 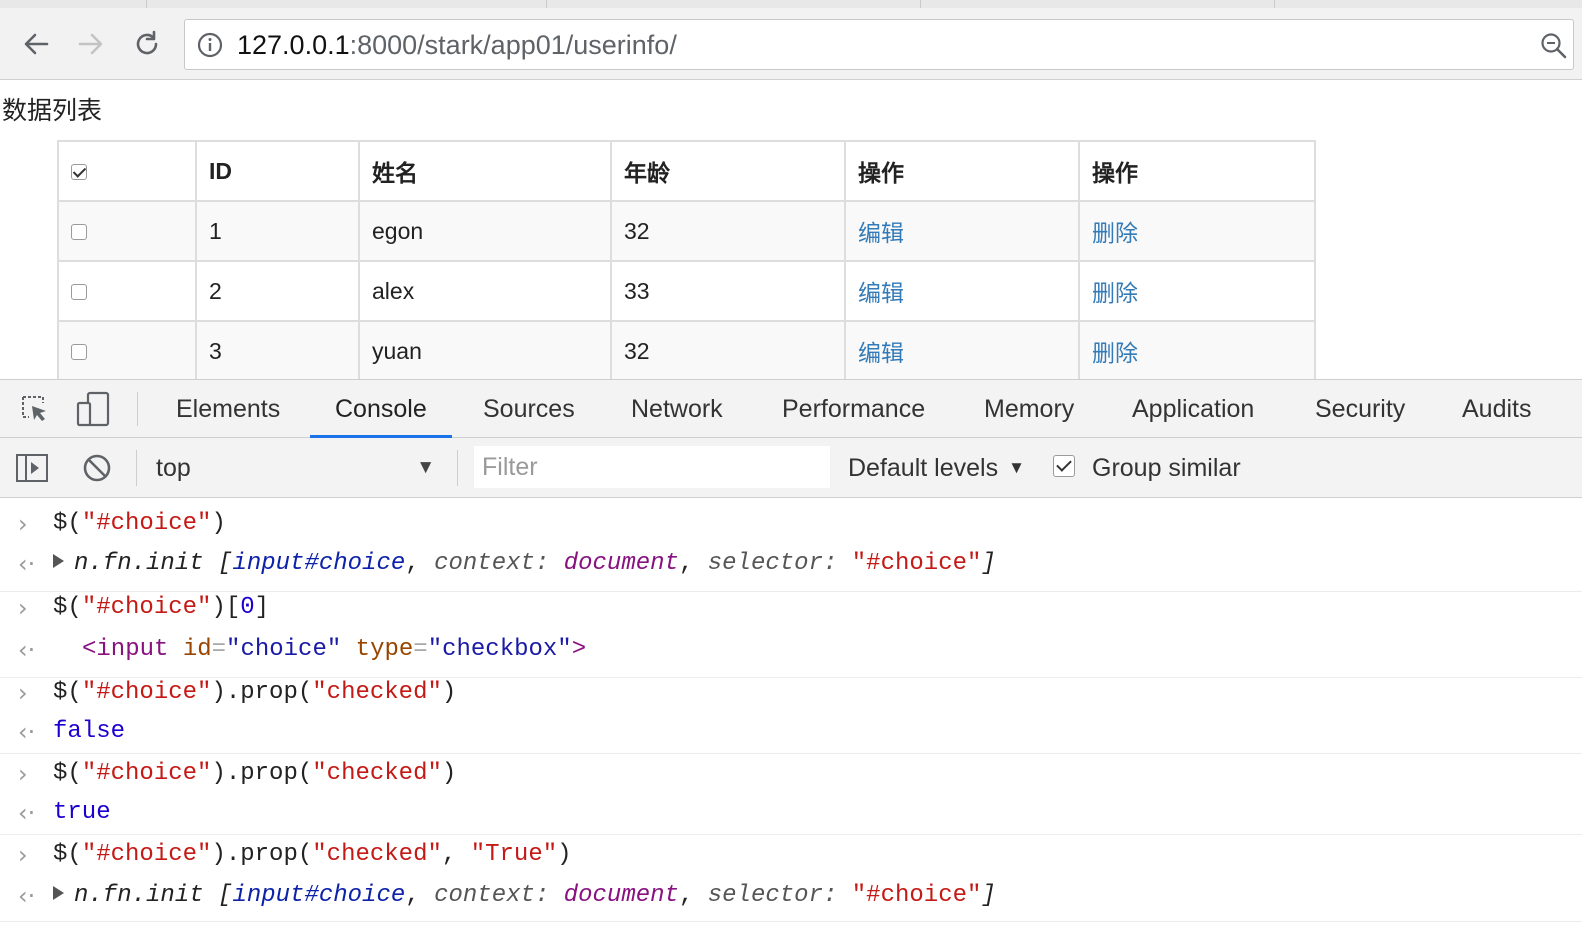 I want to click on table-row: 1 egon 32 编辑 删除, so click(x=686, y=231).